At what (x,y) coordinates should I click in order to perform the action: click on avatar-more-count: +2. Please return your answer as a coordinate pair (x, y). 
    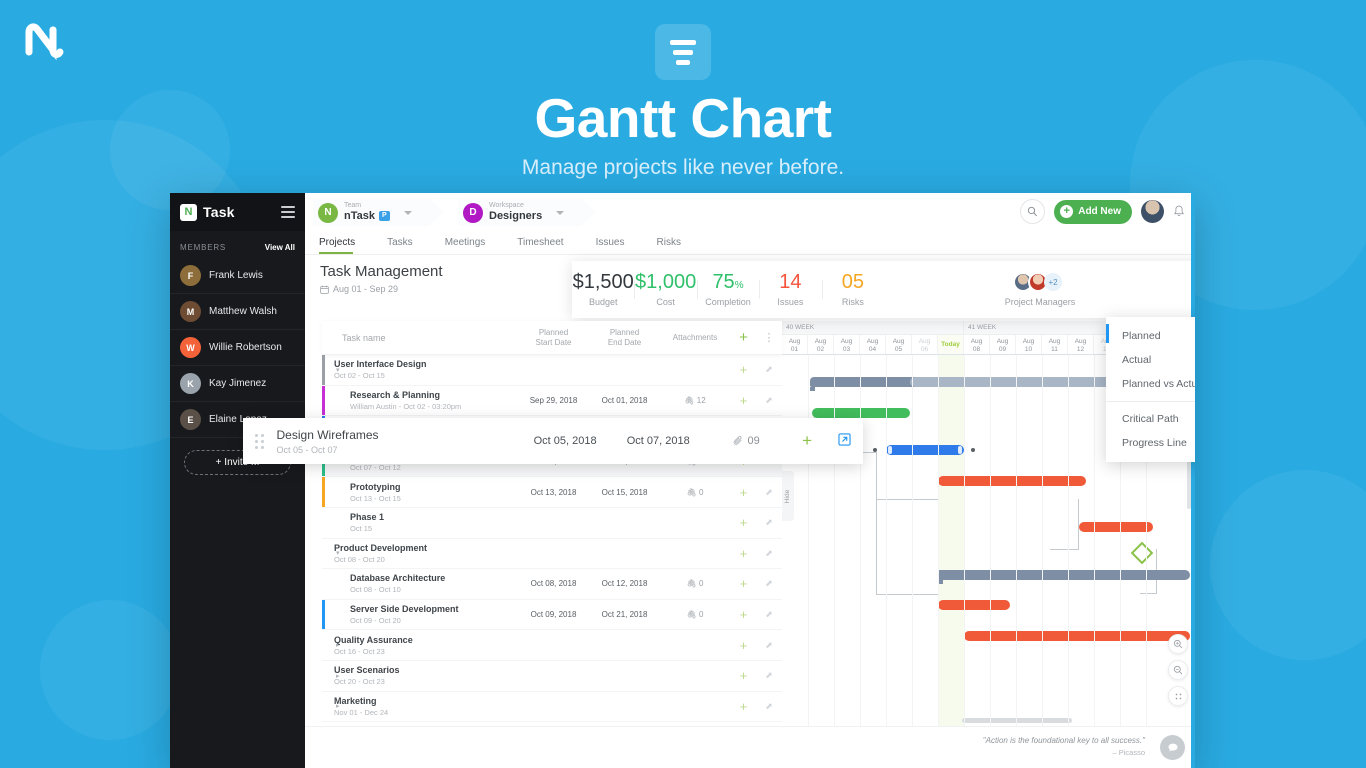
    Looking at the image, I should click on (1053, 282).